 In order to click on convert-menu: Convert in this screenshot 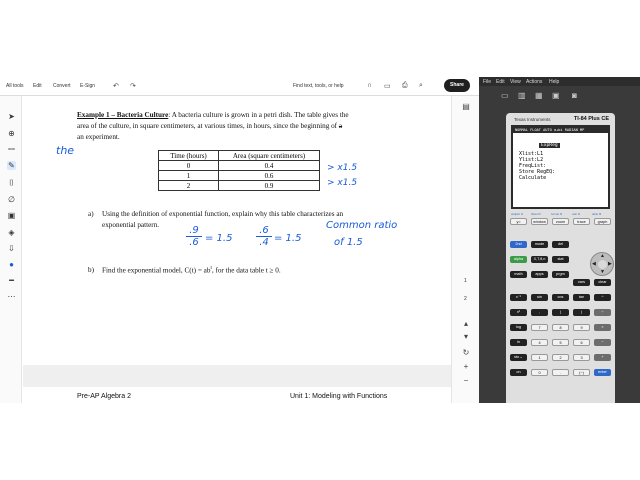, I will do `click(62, 86)`.